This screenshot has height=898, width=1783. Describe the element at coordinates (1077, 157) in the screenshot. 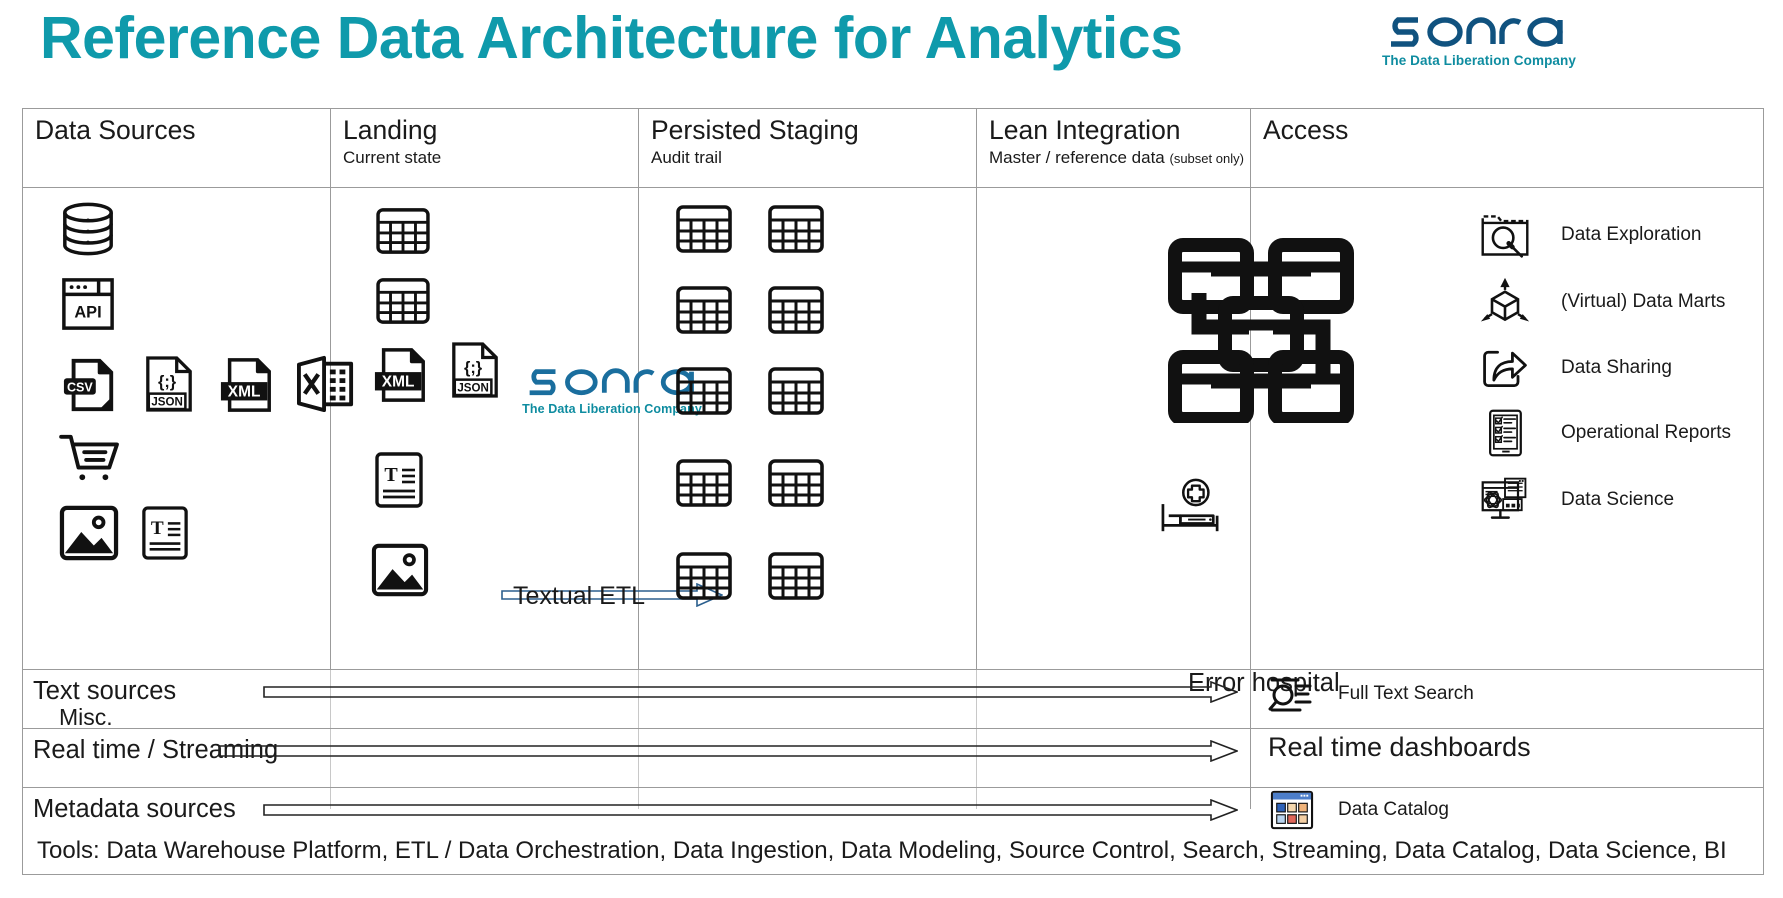

I see `column-subtitle: Master / reference data` at that location.